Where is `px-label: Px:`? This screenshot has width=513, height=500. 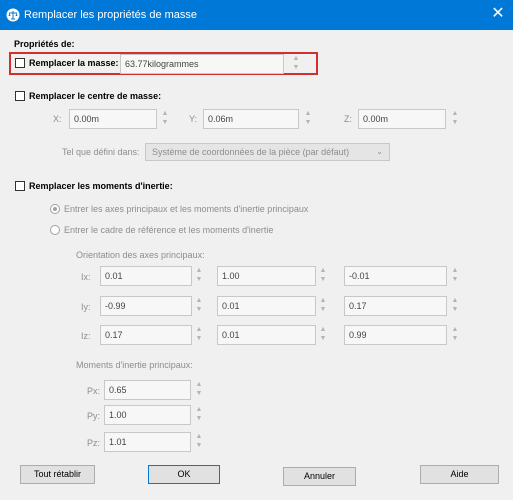
px-label: Px: is located at coordinates (94, 391).